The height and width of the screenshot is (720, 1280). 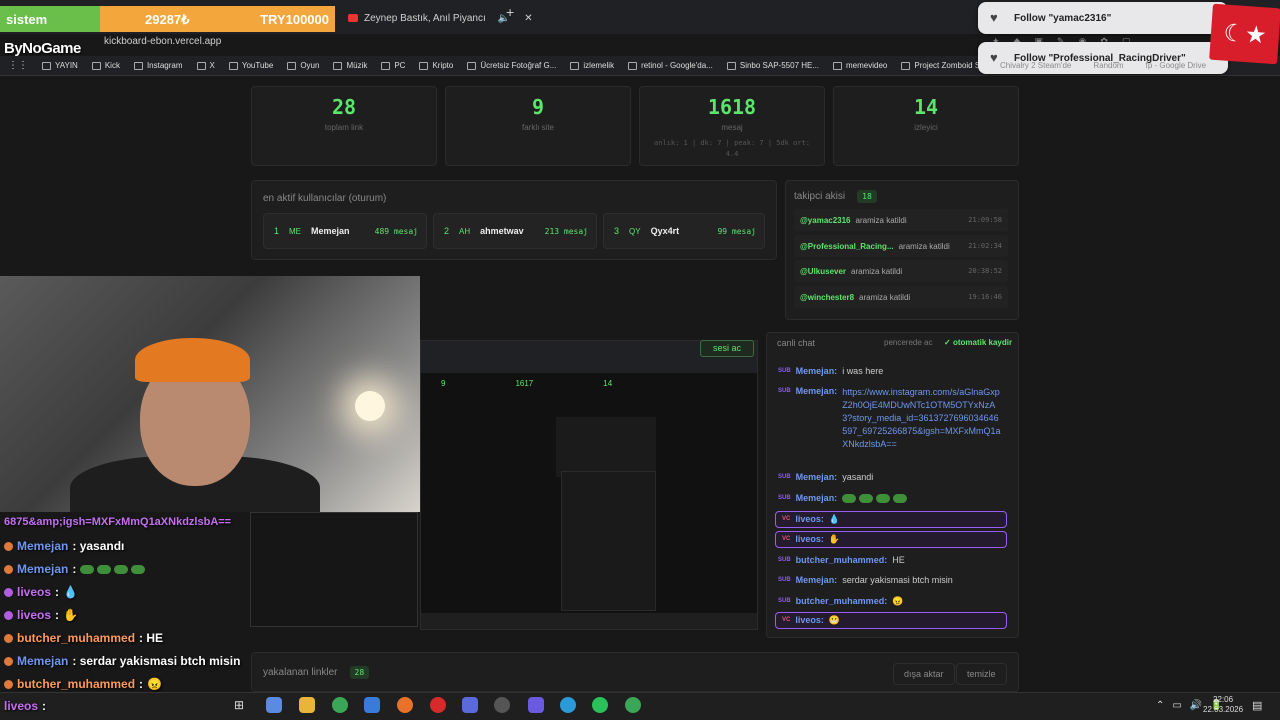 I want to click on file-explorer-icon, so click(x=307, y=705).